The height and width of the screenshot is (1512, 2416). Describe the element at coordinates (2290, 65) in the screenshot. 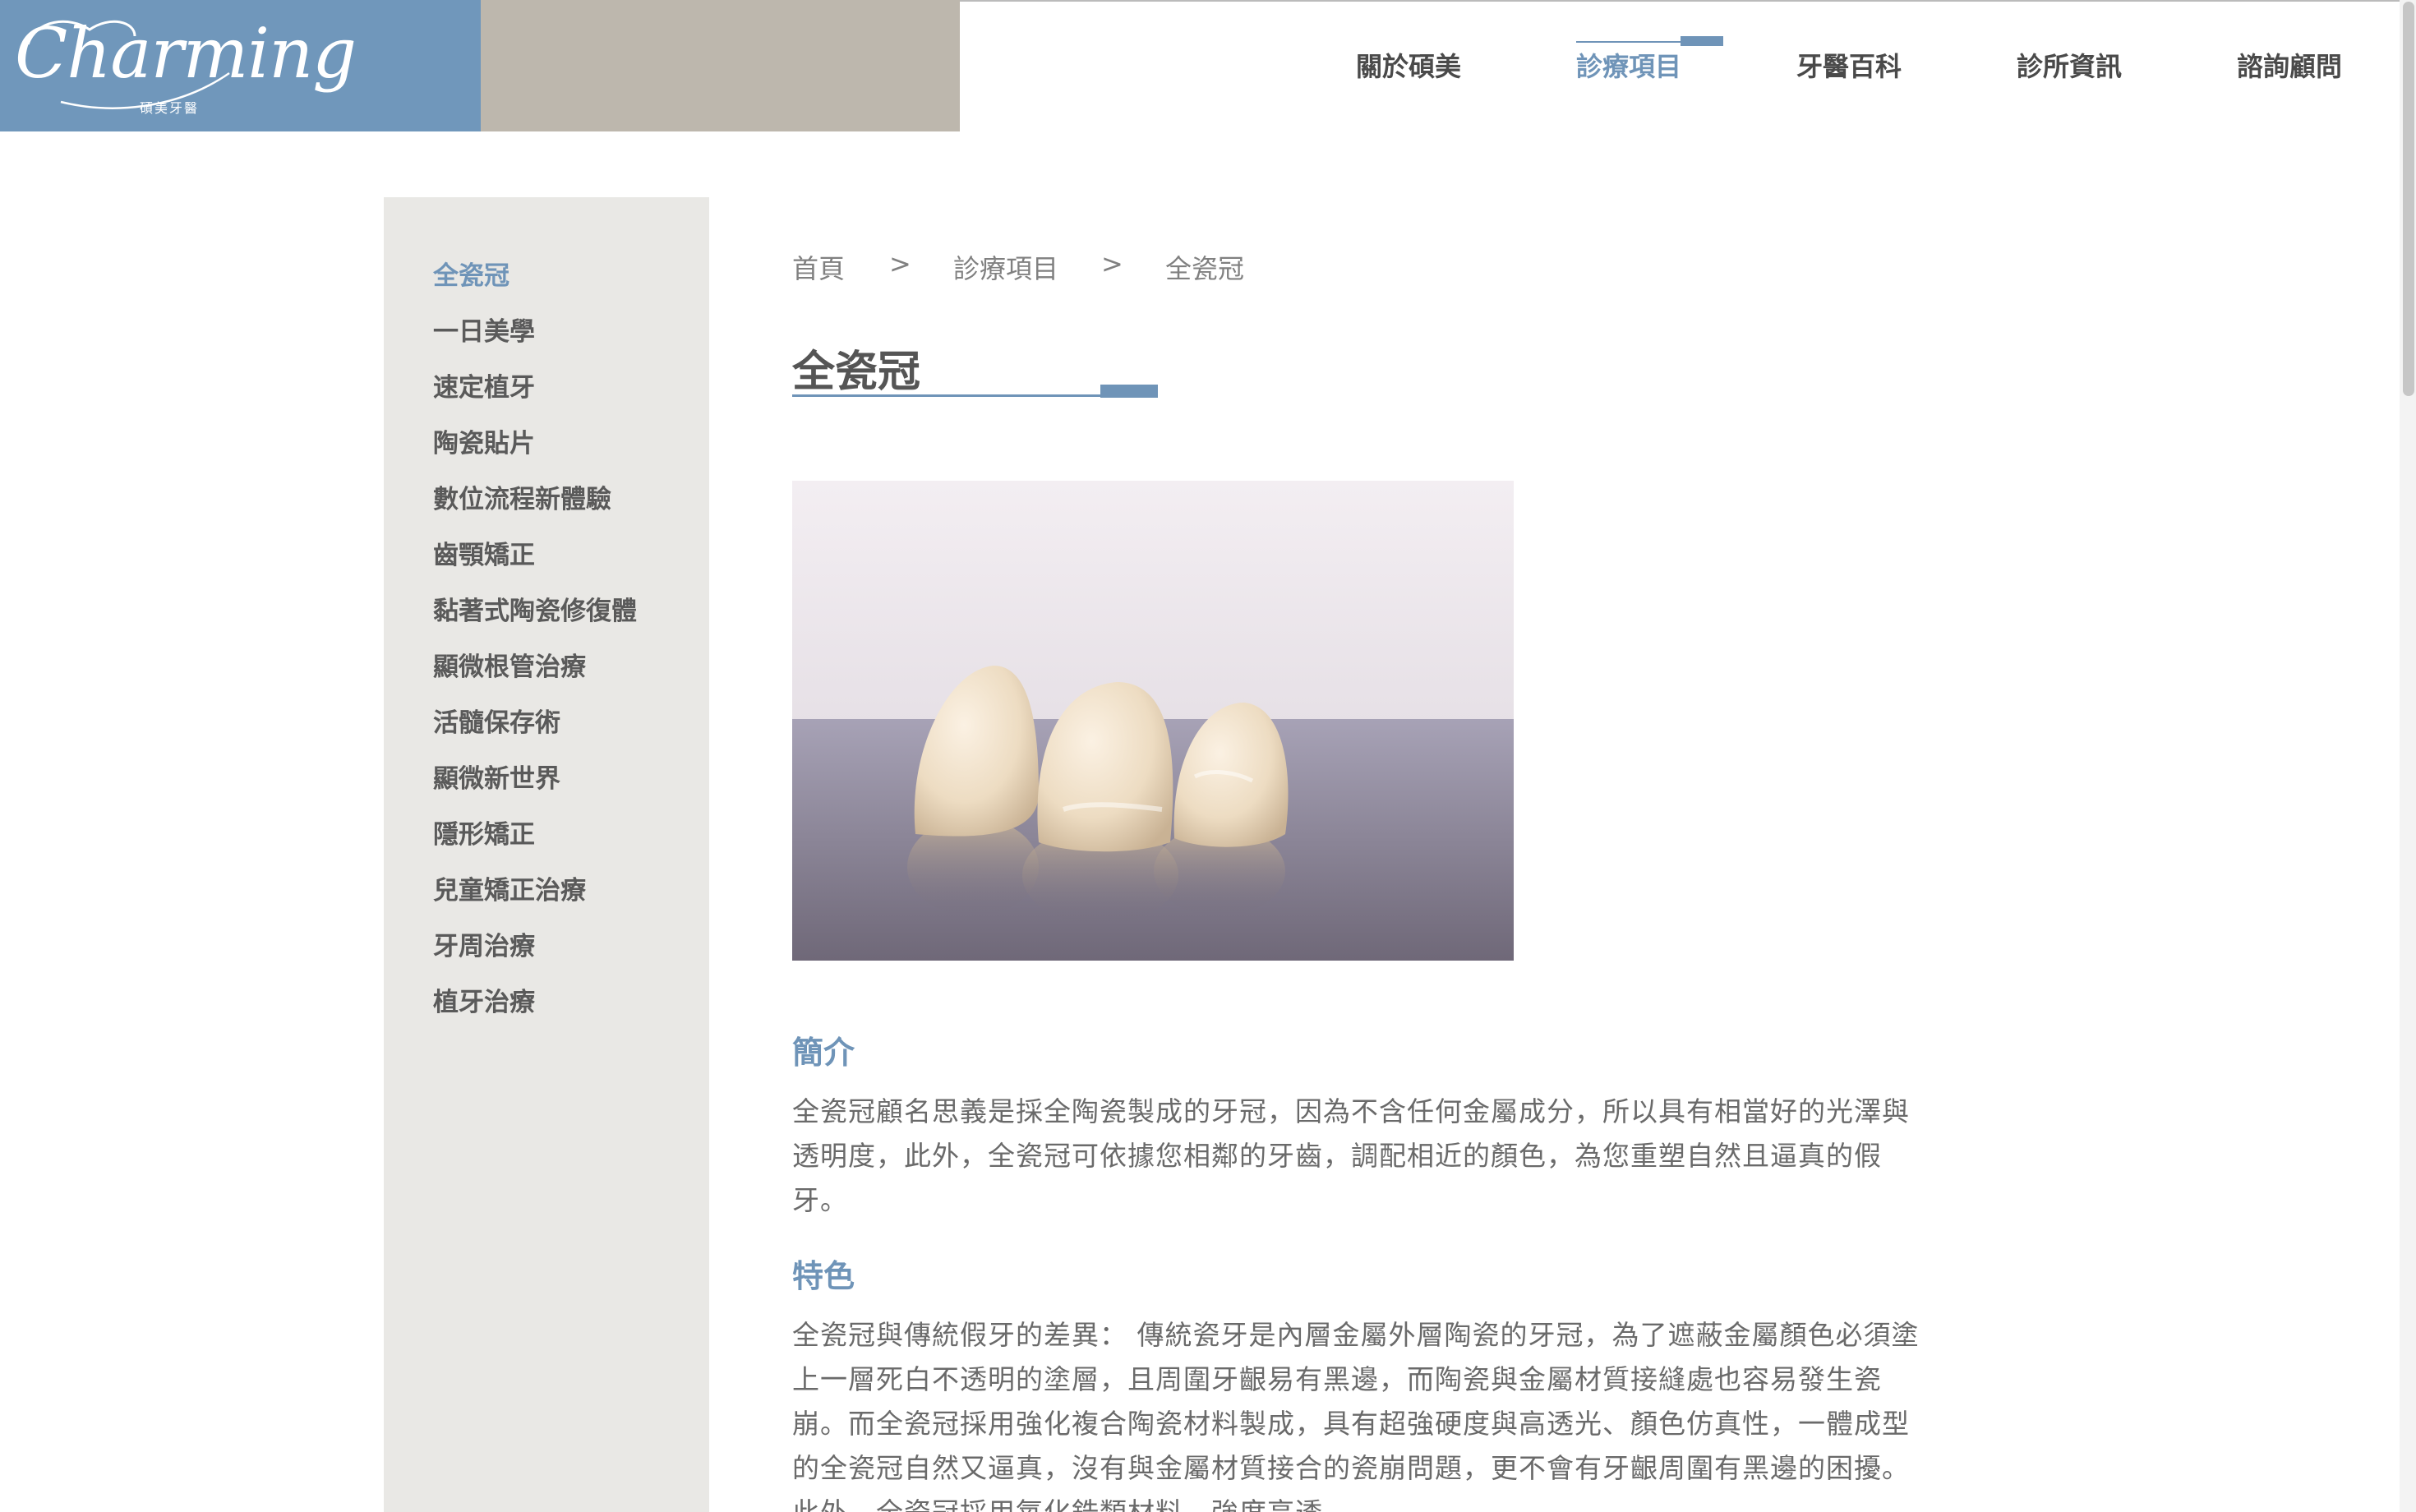

I see `nav-item-consultant: 諮詢顧問` at that location.